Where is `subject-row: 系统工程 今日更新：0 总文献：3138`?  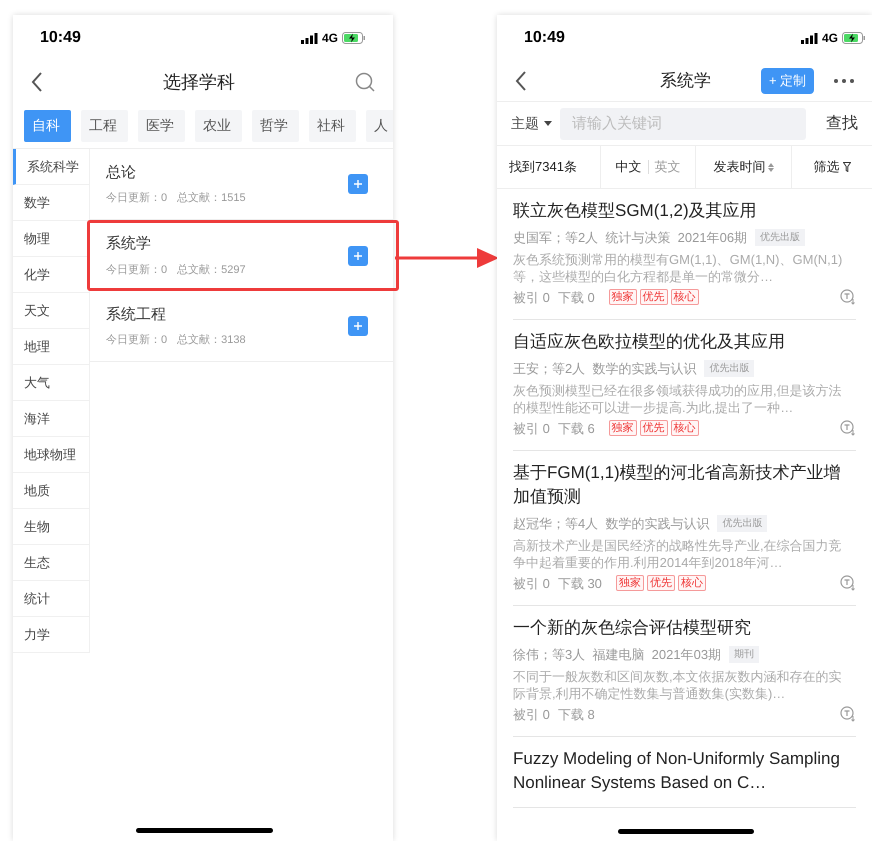 subject-row: 系统工程 今日更新：0 总文献：3138 is located at coordinates (241, 326).